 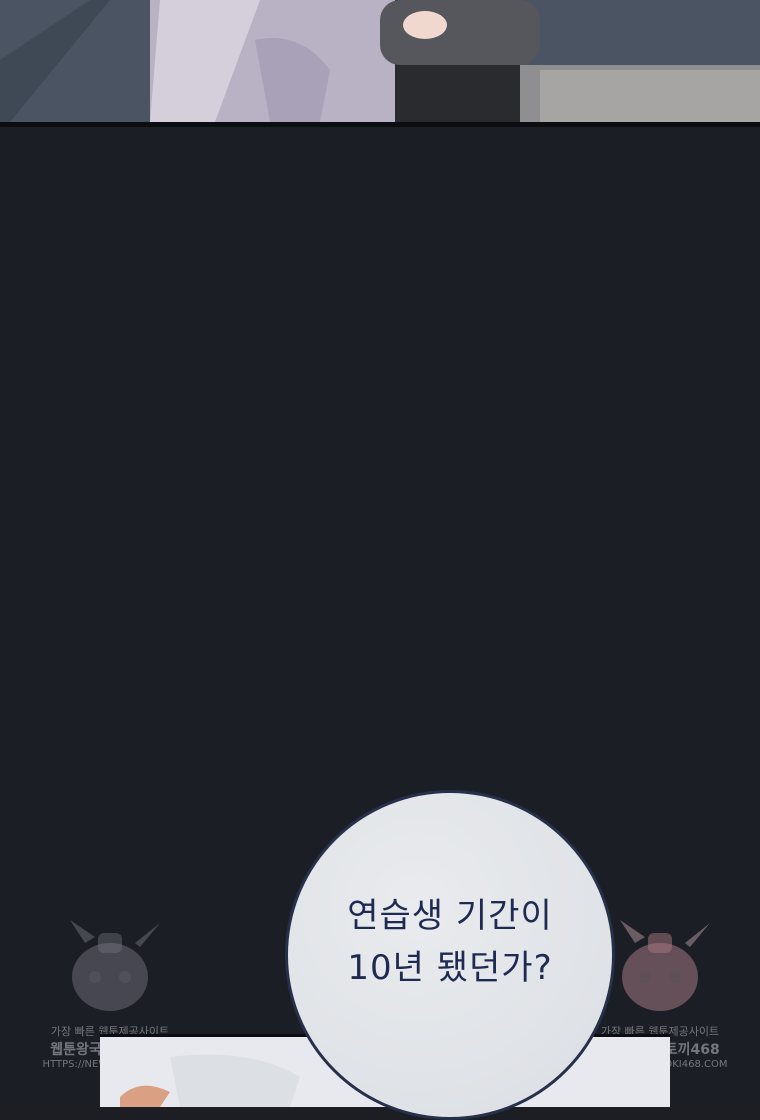 I want to click on top-comic-panel, so click(x=380, y=61).